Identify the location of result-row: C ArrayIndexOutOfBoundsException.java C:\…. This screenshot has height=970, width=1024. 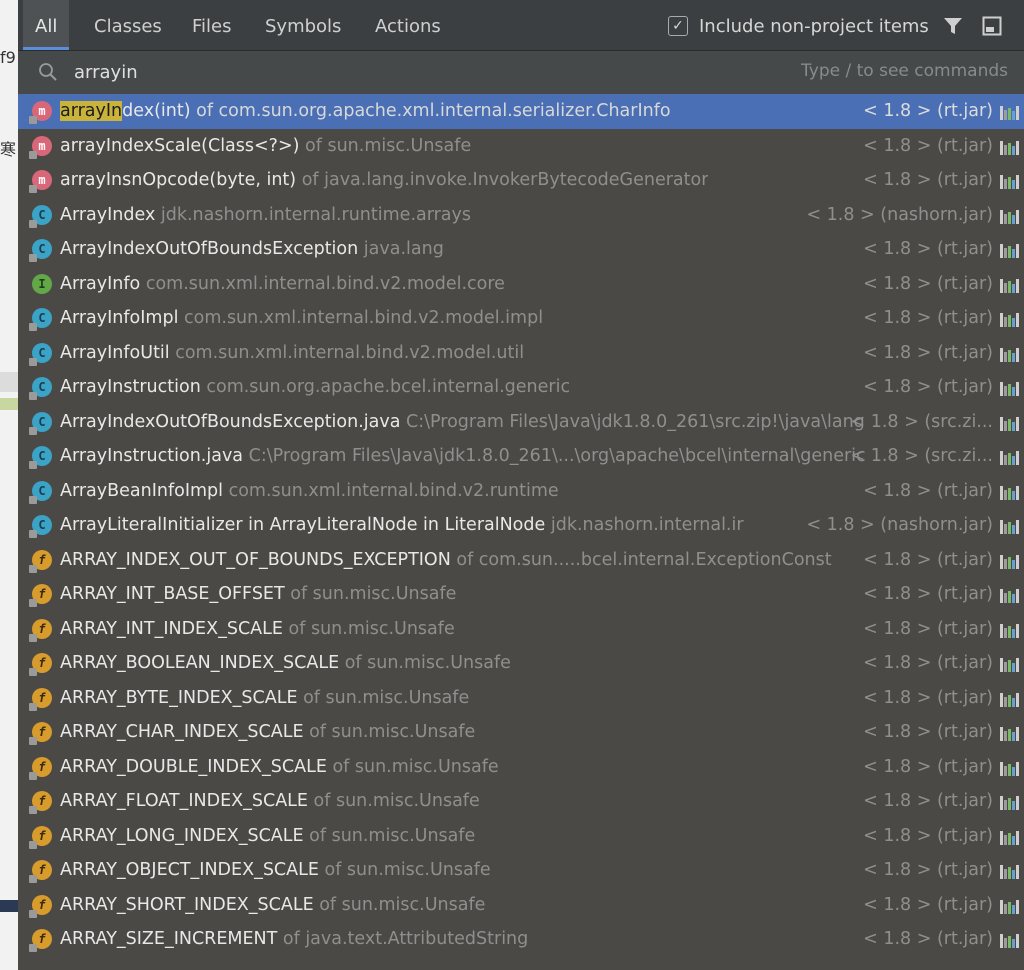
(521, 422).